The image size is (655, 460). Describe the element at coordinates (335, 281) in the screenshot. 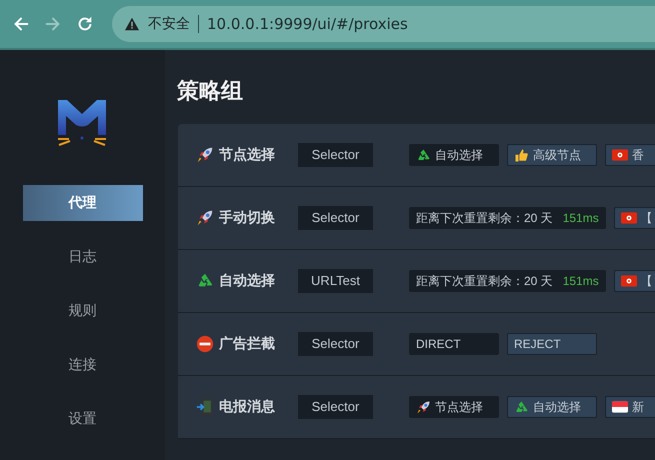

I see `group-type-label: URLTest` at that location.